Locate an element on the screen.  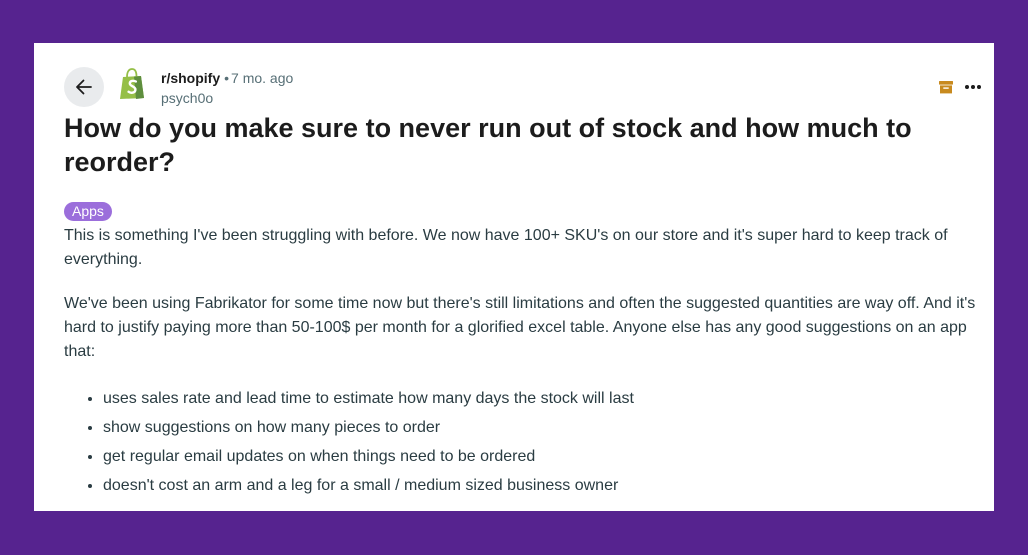
arrow-left-icon is located at coordinates (84, 87).